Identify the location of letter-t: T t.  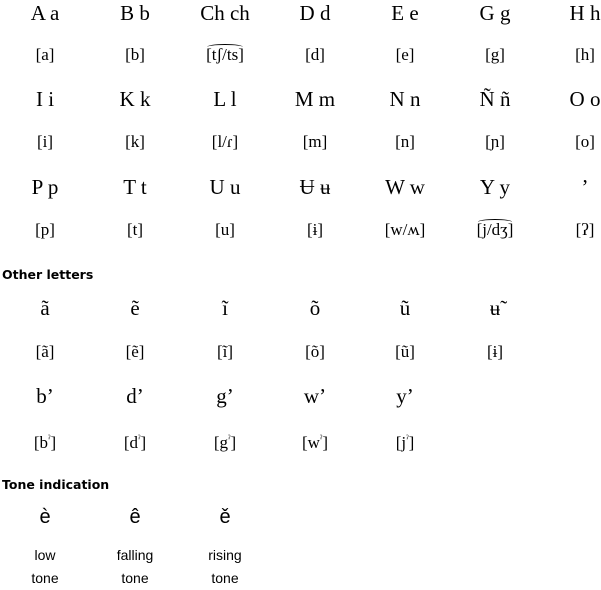
(135, 187).